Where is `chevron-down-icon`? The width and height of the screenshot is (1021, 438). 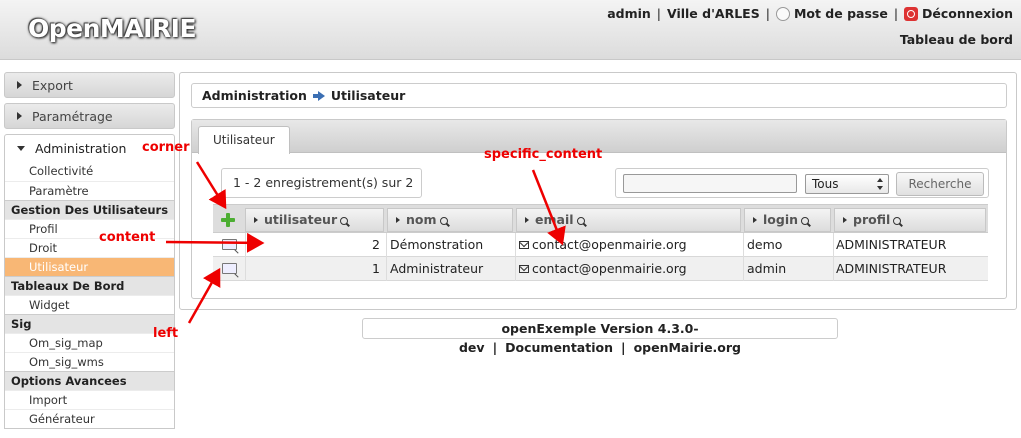
chevron-down-icon is located at coordinates (21, 148).